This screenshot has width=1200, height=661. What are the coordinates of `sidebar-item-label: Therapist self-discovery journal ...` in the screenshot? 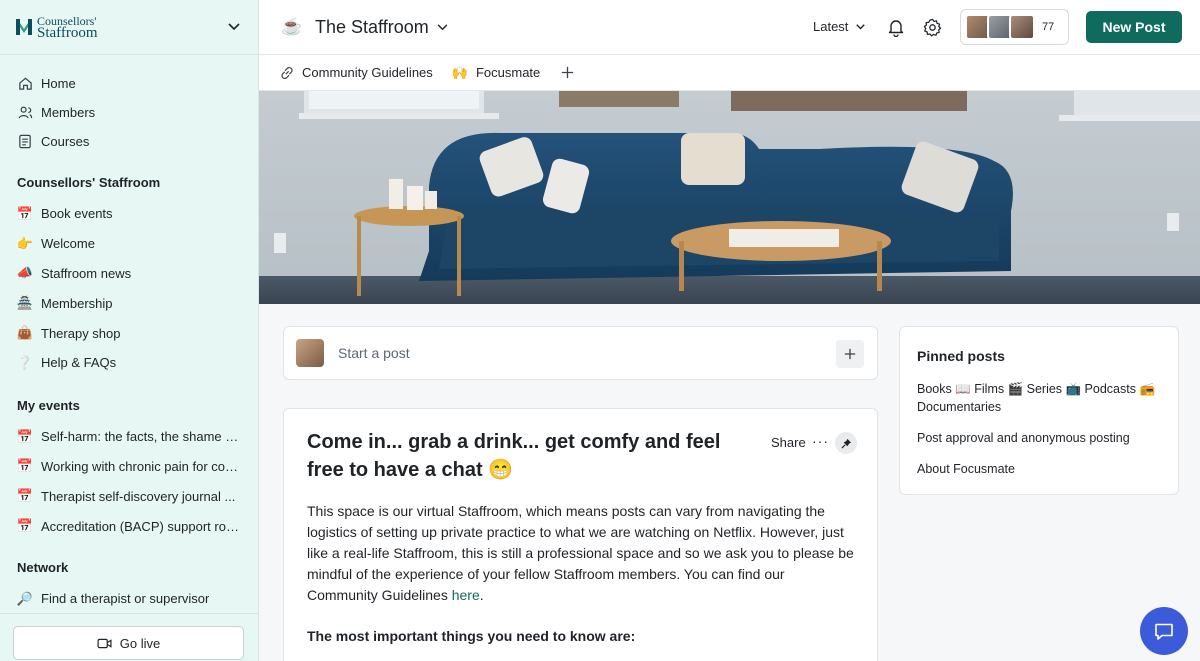 It's located at (138, 496).